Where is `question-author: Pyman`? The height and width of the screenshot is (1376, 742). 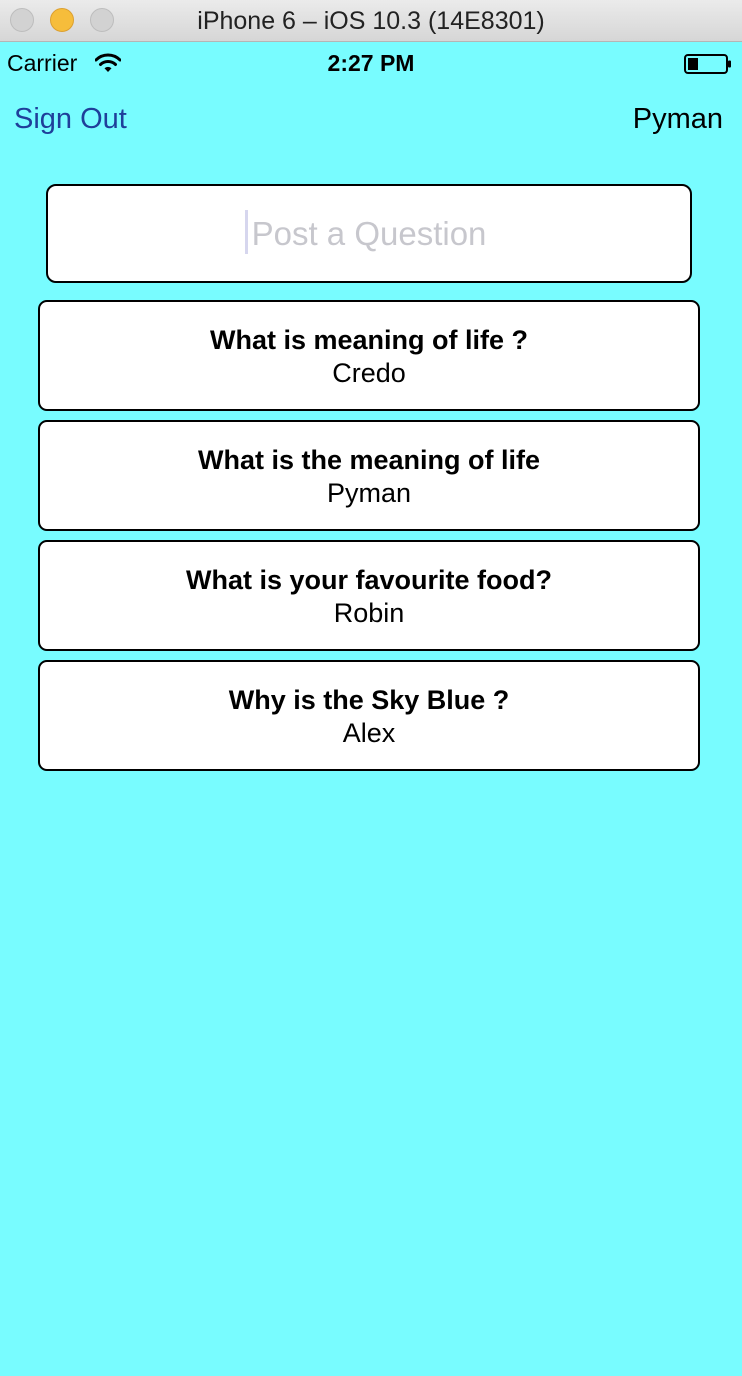 question-author: Pyman is located at coordinates (369, 493).